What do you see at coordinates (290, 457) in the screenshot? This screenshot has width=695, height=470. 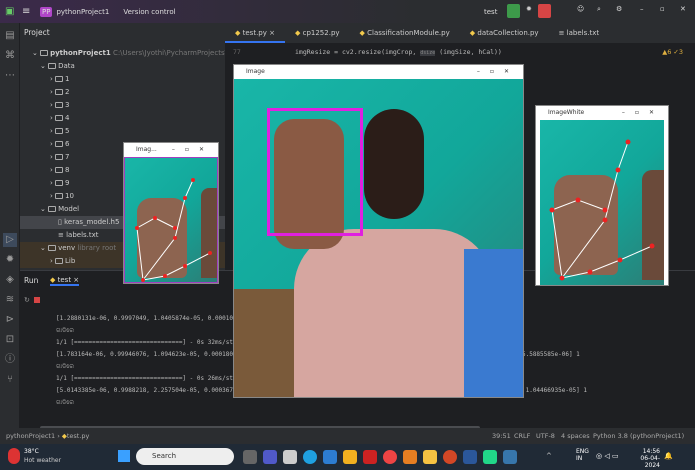 I see `store-icon` at bounding box center [290, 457].